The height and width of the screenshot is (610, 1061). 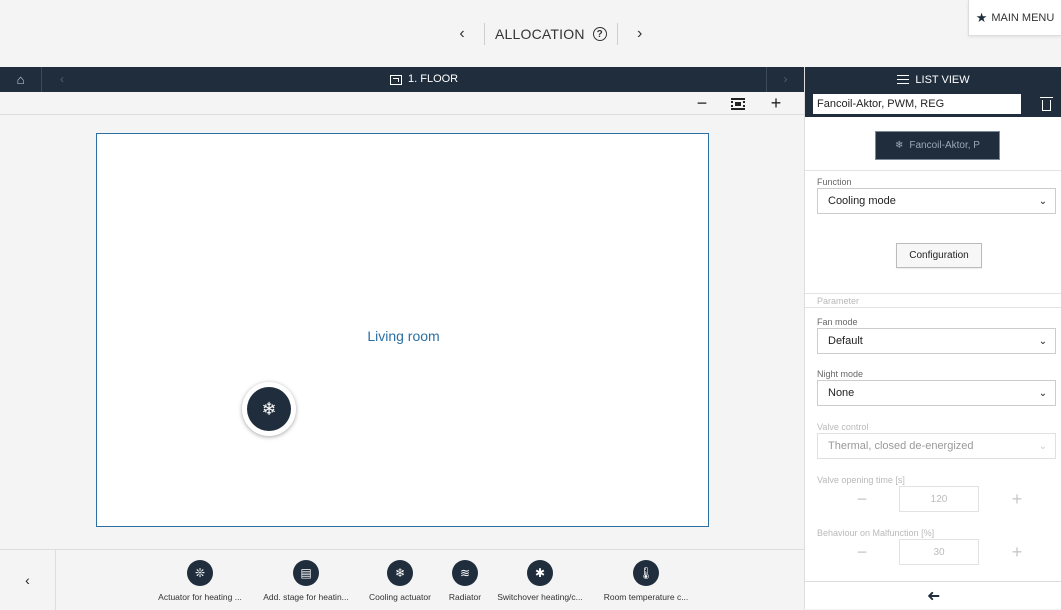 What do you see at coordinates (862, 201) in the screenshot?
I see `function-value: Cooling mode` at bounding box center [862, 201].